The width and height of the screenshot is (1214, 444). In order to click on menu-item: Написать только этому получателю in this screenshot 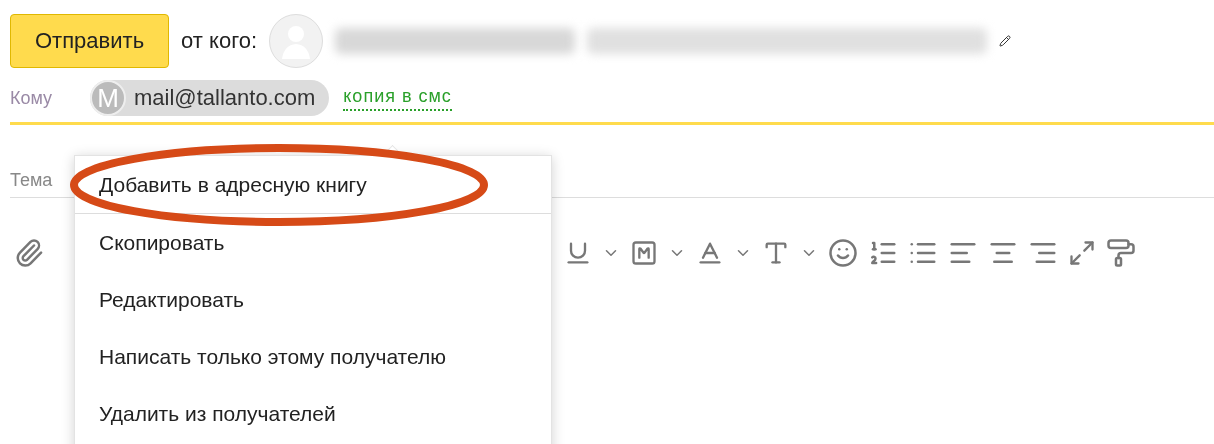, I will do `click(313, 356)`.